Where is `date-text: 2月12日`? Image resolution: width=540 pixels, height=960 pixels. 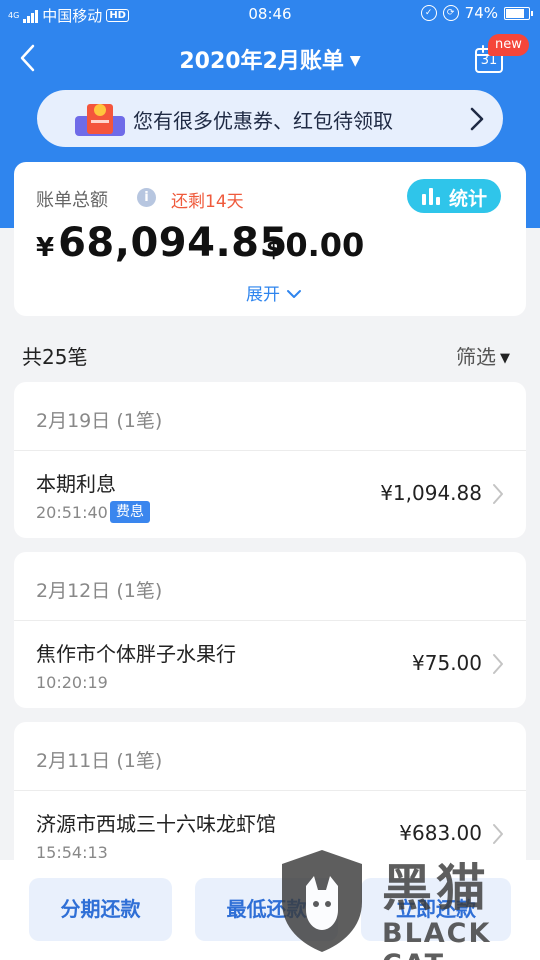
date-text: 2月12日 is located at coordinates (73, 591).